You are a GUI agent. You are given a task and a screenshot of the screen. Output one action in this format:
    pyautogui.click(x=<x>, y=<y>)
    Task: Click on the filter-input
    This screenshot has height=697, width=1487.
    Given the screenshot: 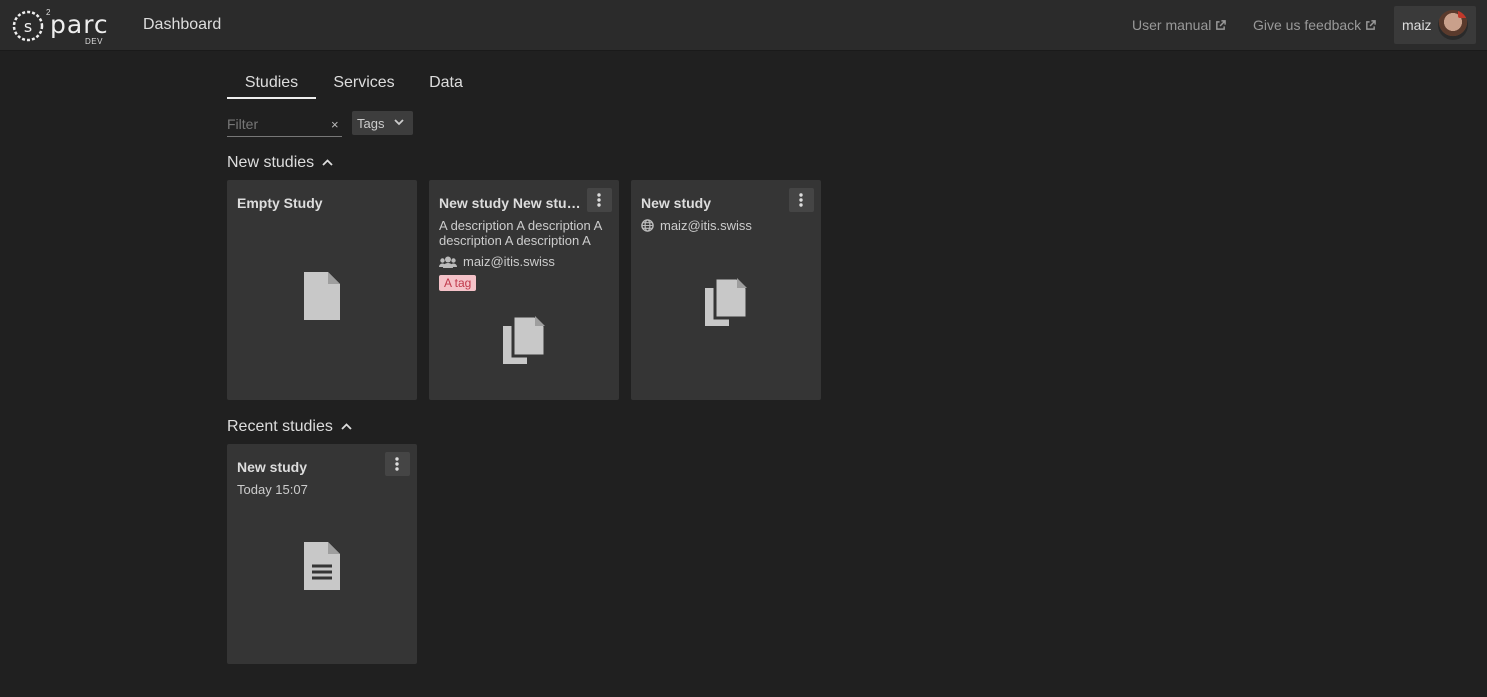 What is the action you would take?
    pyautogui.click(x=274, y=124)
    